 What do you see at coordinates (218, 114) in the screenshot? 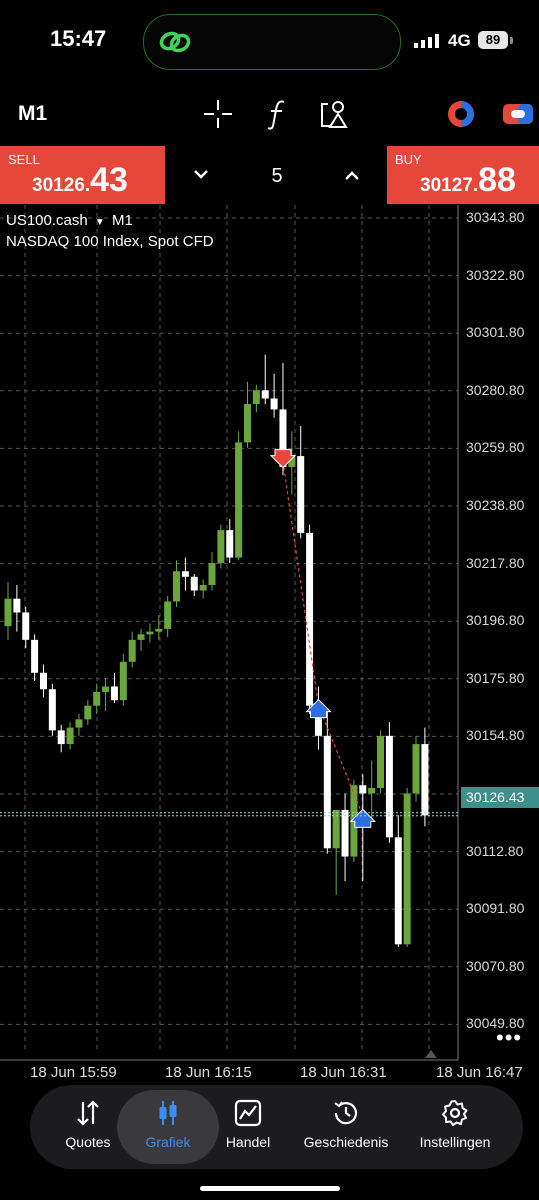
I see `crosshair-icon` at bounding box center [218, 114].